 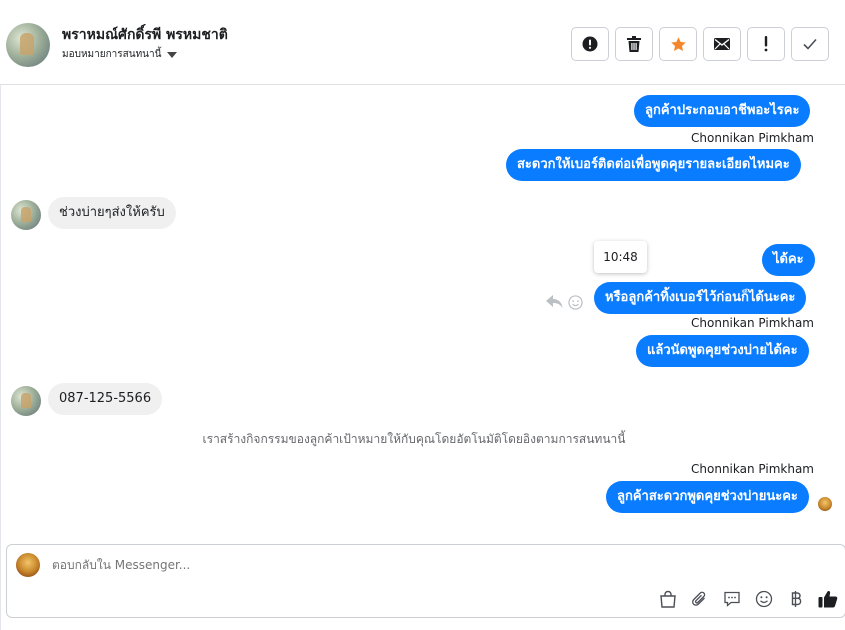 I want to click on mark-spam-button, so click(x=590, y=44).